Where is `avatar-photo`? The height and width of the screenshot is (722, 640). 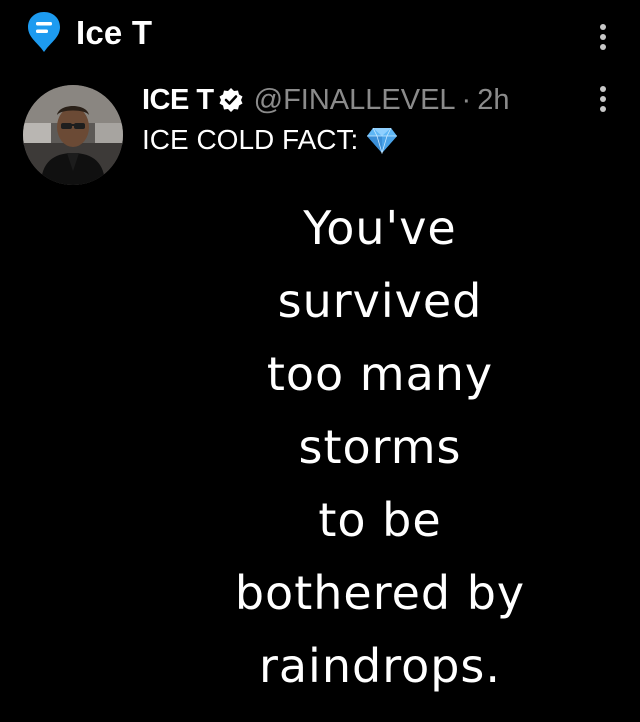 avatar-photo is located at coordinates (73, 135).